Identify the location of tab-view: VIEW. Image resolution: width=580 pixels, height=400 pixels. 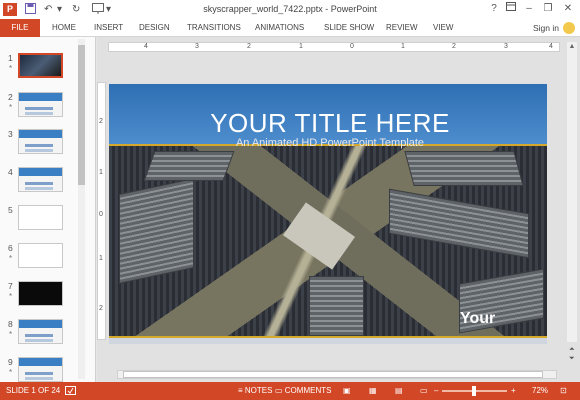
(443, 28).